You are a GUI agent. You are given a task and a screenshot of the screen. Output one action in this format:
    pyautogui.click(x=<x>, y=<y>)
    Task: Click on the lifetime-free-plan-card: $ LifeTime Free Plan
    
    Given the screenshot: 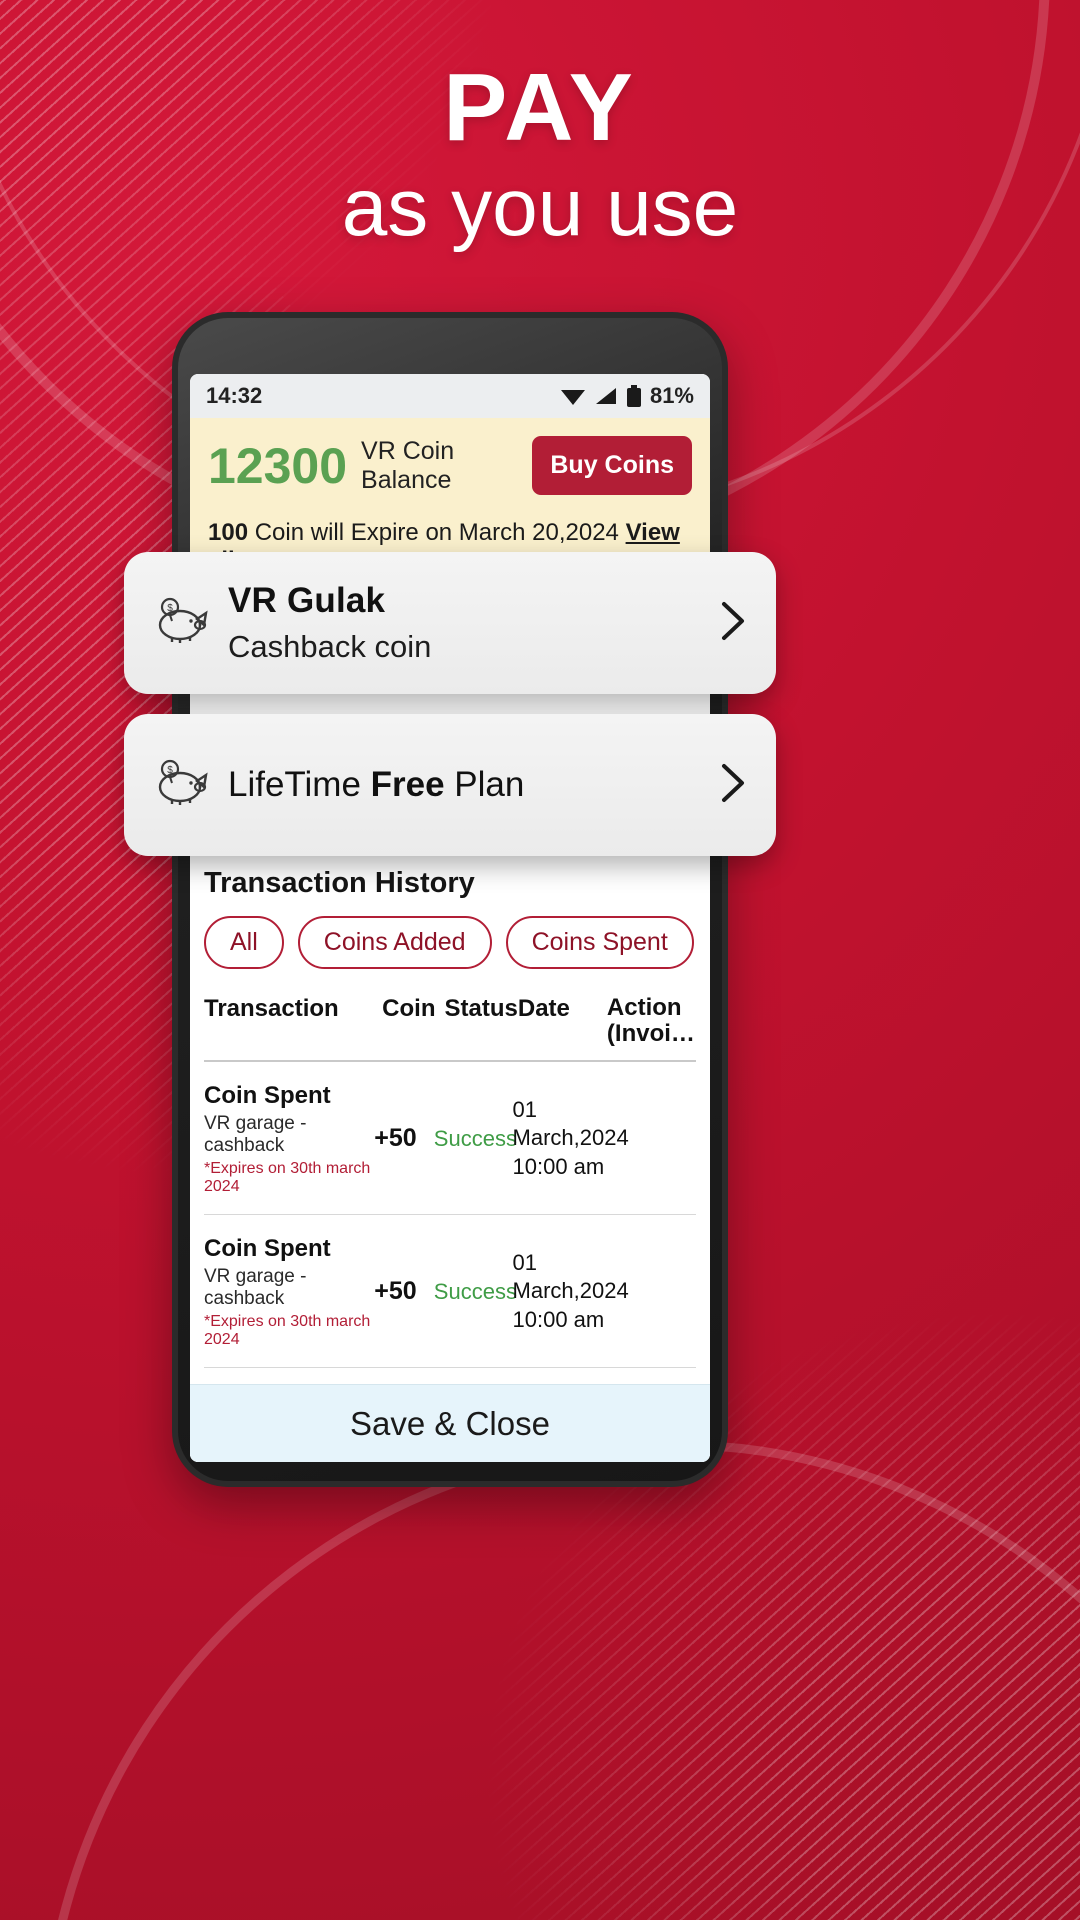 What is the action you would take?
    pyautogui.click(x=450, y=785)
    